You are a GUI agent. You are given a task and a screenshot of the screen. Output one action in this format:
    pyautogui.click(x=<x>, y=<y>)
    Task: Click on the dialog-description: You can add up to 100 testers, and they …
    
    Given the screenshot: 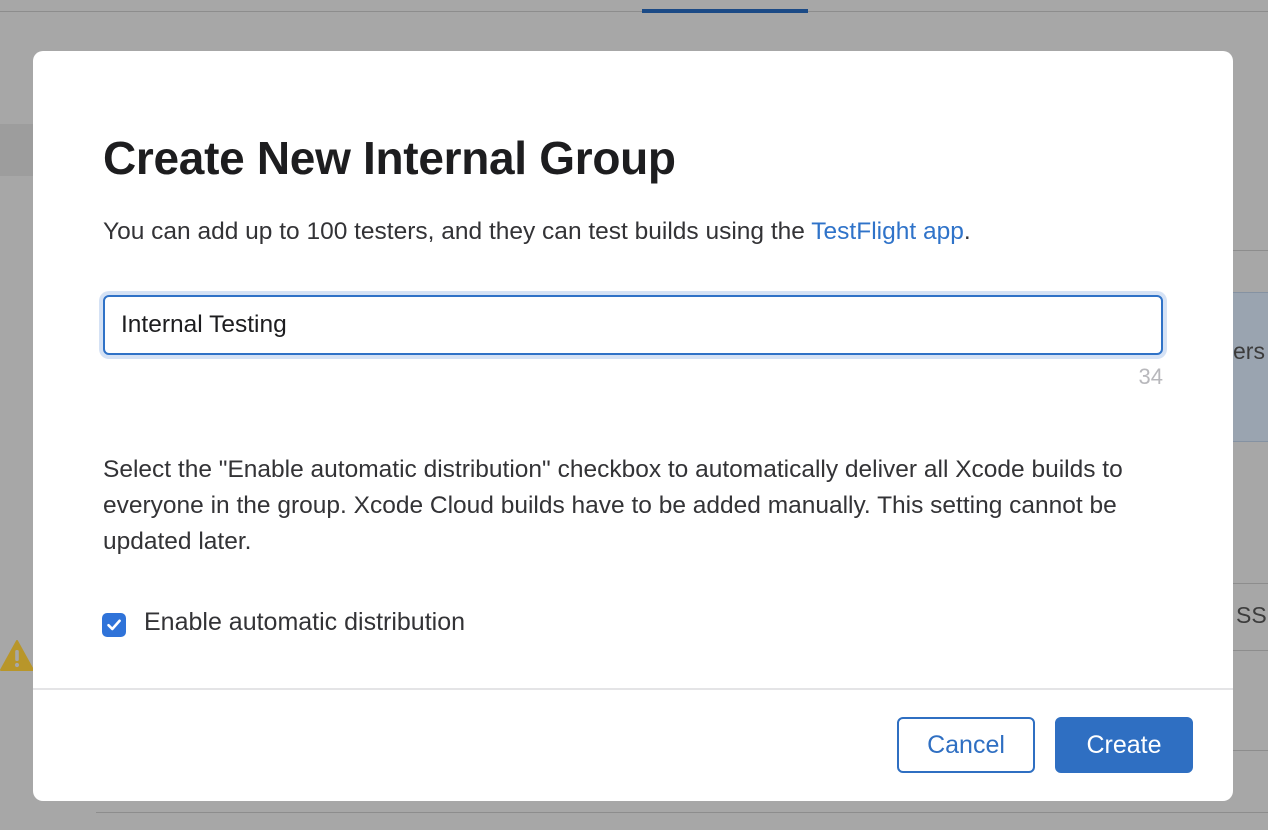 What is the action you would take?
    pyautogui.click(x=537, y=231)
    